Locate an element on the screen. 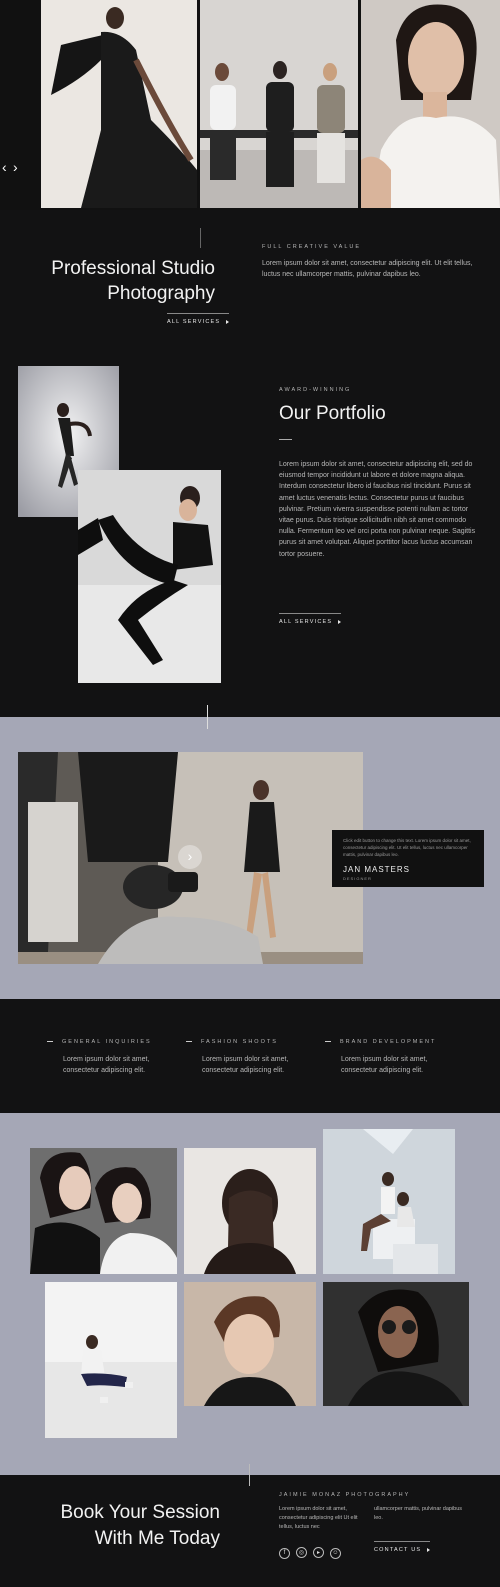 This screenshot has width=500, height=1587. contact-link: CONTACT US is located at coordinates (402, 1547).